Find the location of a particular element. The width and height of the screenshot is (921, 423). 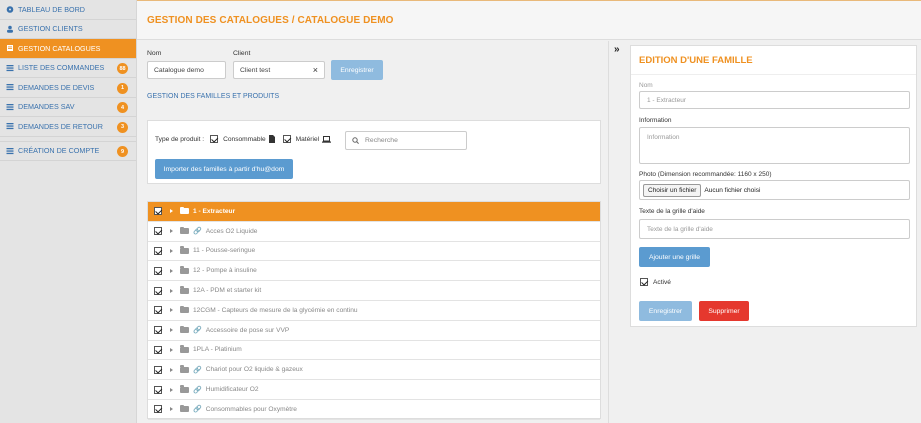

nom-label: Nom is located at coordinates (154, 53).